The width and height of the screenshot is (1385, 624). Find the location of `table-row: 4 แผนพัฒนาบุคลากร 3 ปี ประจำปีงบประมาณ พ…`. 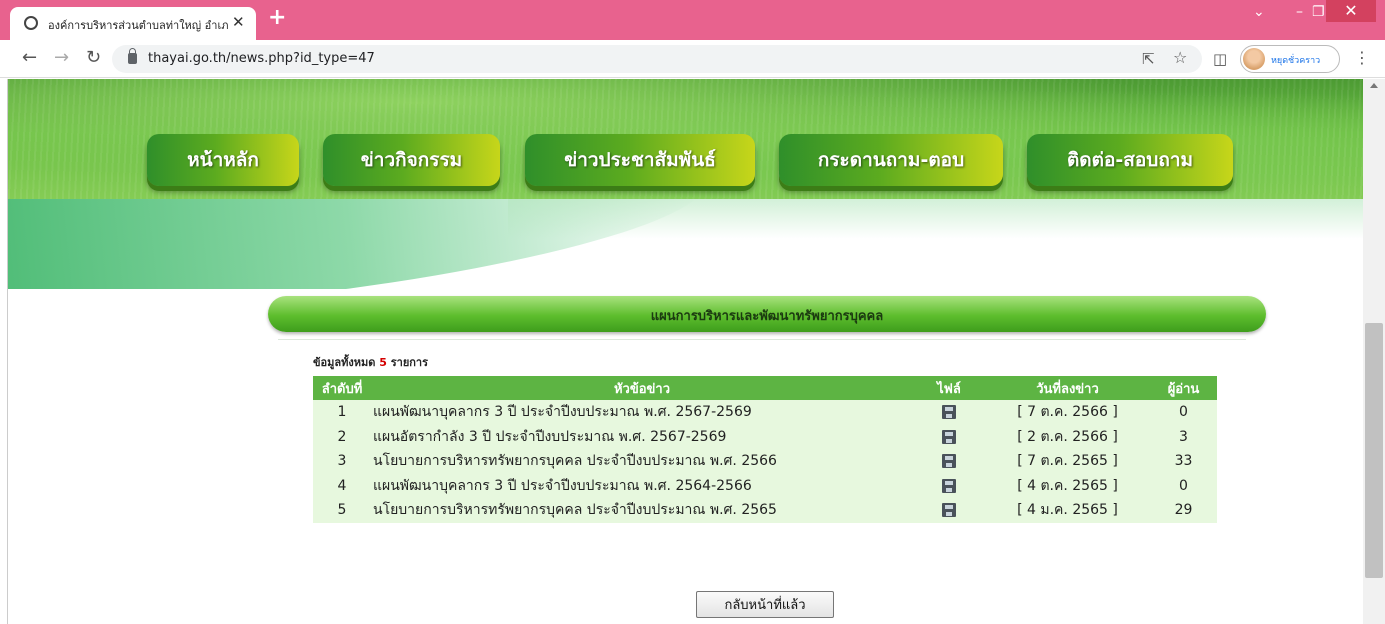

table-row: 4 แผนพัฒนาบุคลากร 3 ปี ประจำปีงบประมาณ พ… is located at coordinates (765, 485).